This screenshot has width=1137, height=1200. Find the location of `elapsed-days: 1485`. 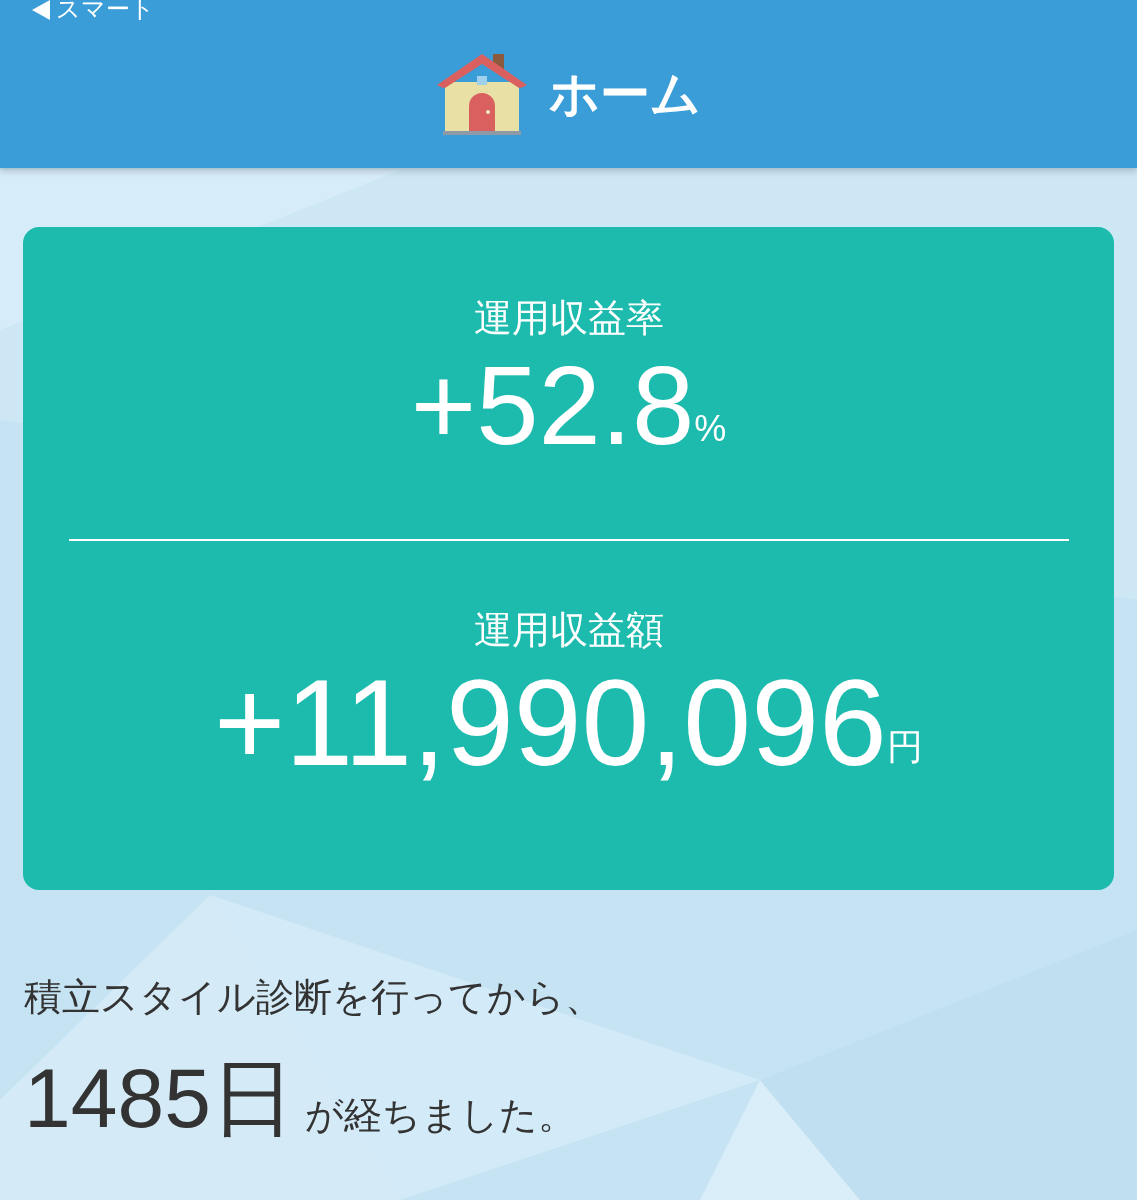

elapsed-days: 1485 is located at coordinates (117, 1098).